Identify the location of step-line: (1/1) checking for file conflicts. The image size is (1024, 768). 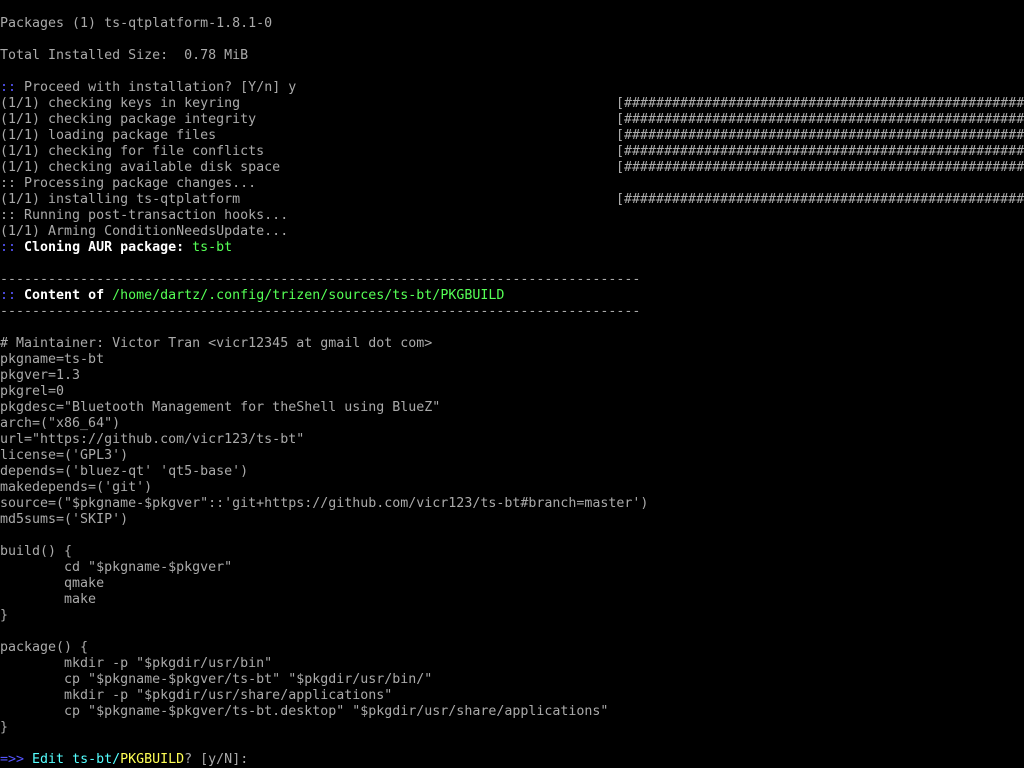
(132, 151).